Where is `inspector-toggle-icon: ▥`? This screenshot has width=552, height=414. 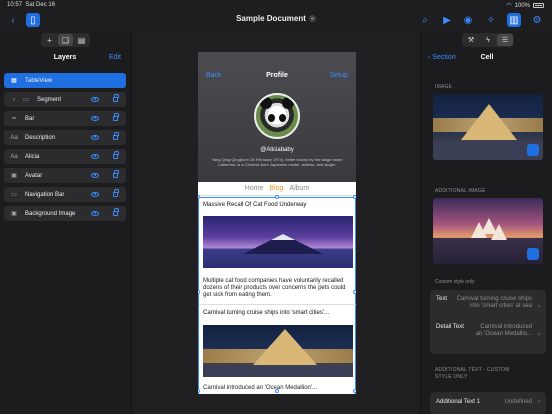
inspector-toggle-icon: ▥ is located at coordinates (514, 20).